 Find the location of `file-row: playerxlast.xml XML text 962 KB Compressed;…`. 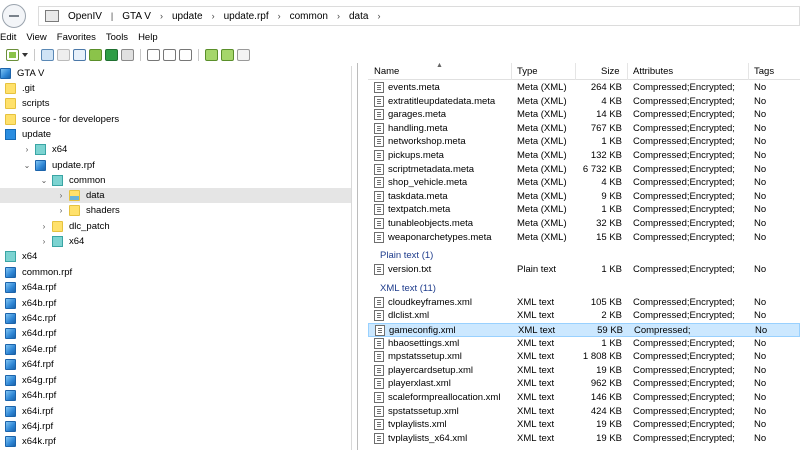

file-row: playerxlast.xml XML text 962 KB Compressed;… is located at coordinates (584, 384).